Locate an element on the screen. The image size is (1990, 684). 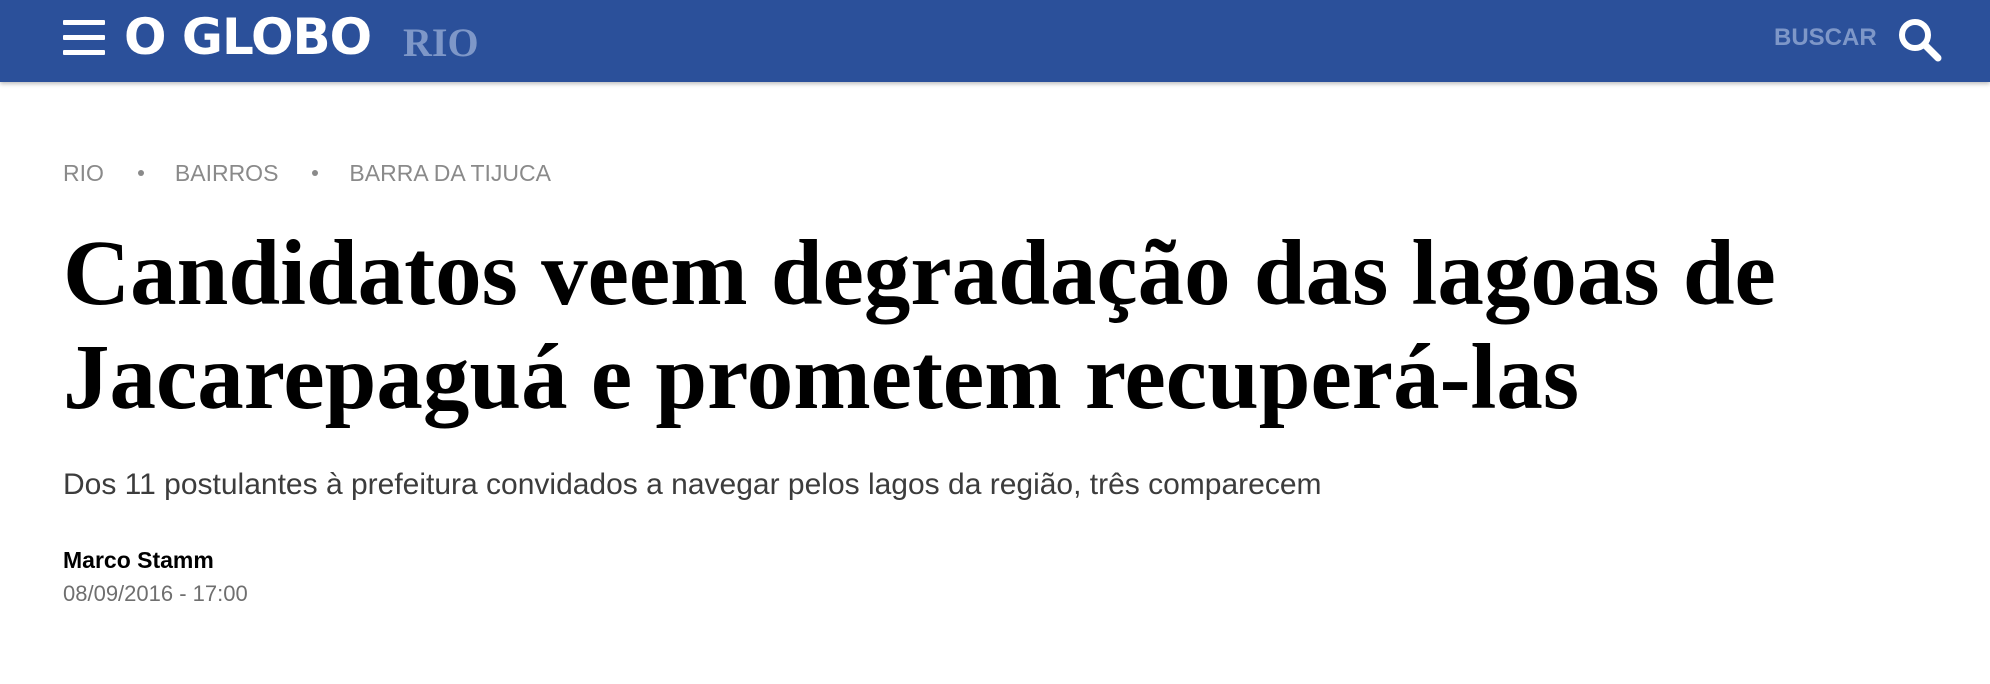
breadcrumb: RIO BAIRROS BARRA DA TIJUCA is located at coordinates (307, 173).